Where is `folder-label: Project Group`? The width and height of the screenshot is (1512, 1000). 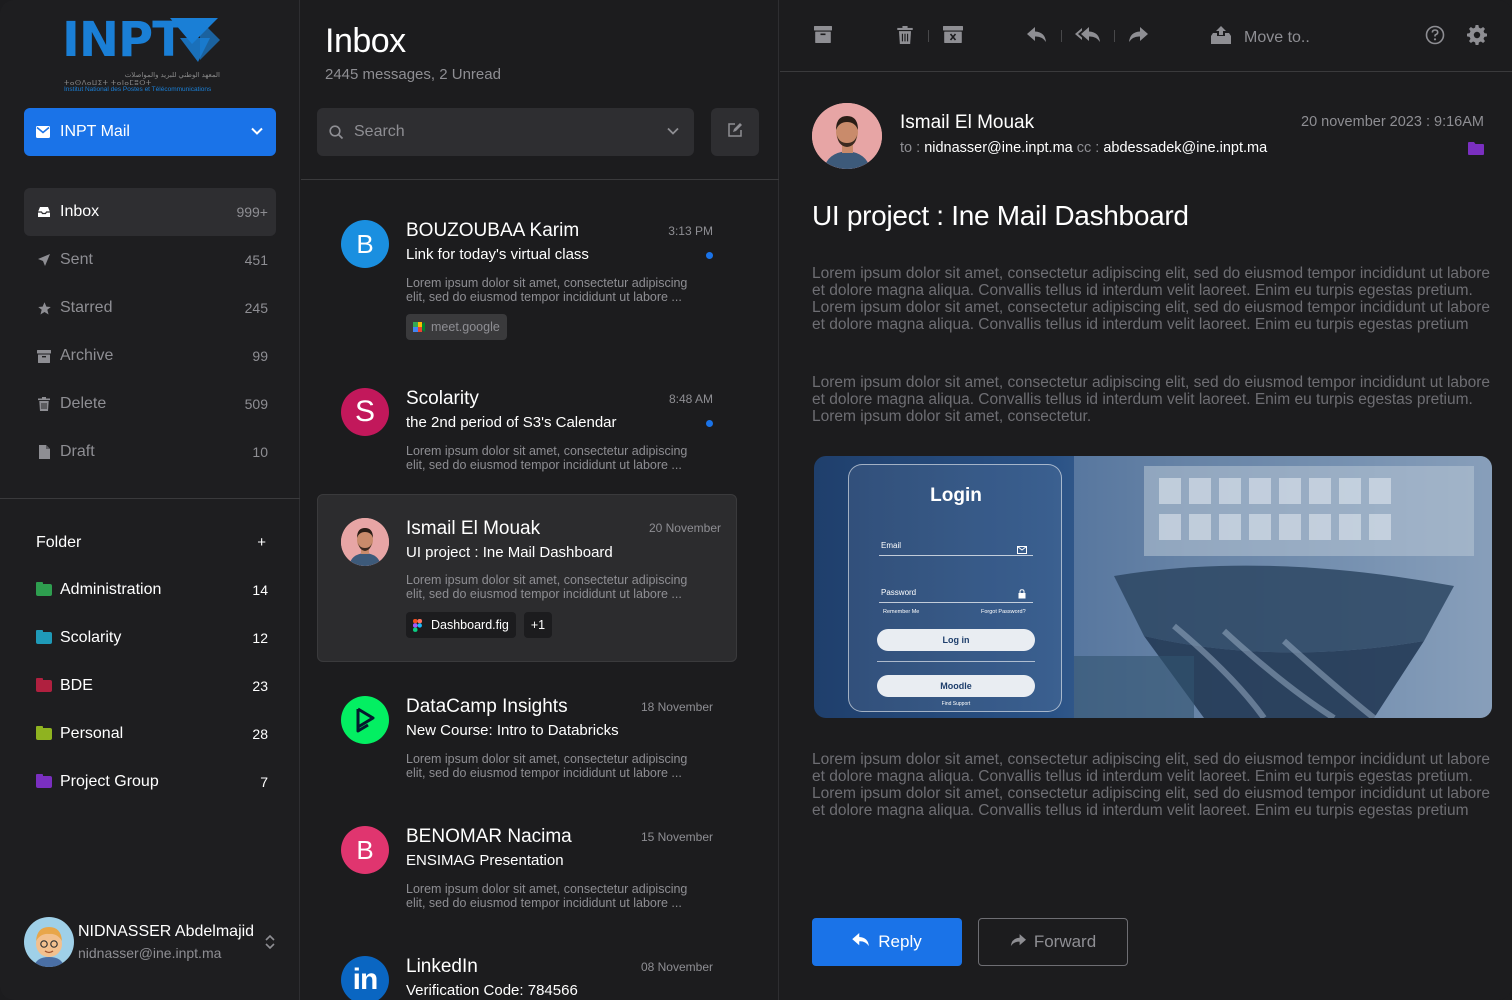
folder-label: Project Group is located at coordinates (109, 781).